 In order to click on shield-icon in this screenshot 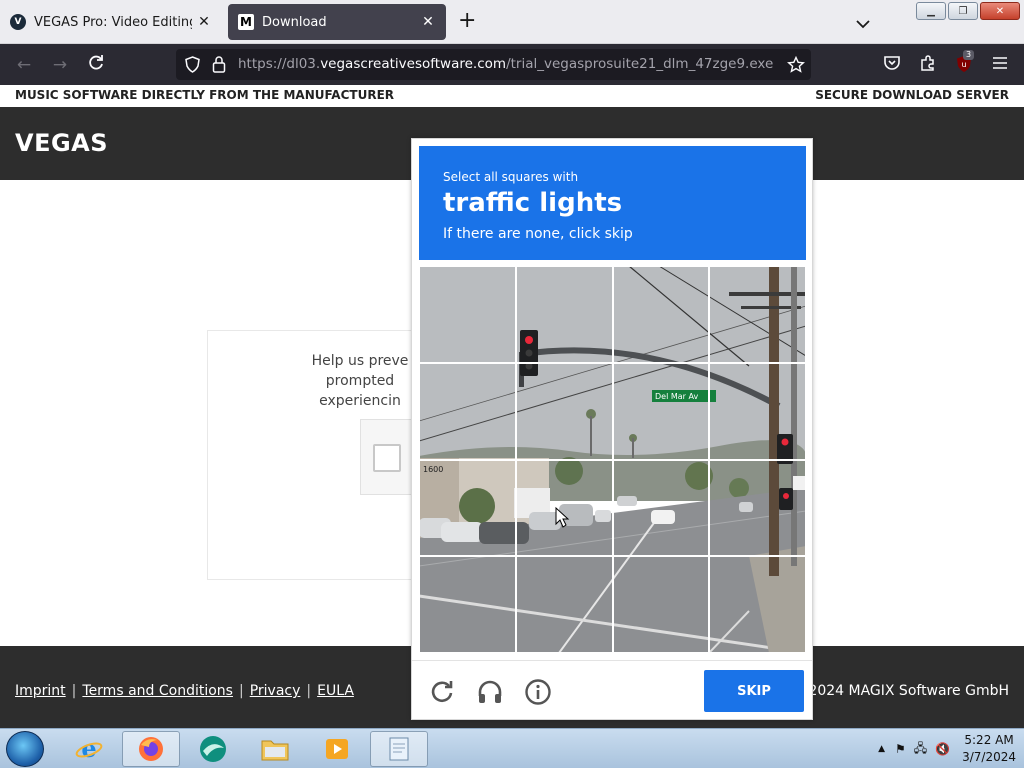, I will do `click(192, 64)`.